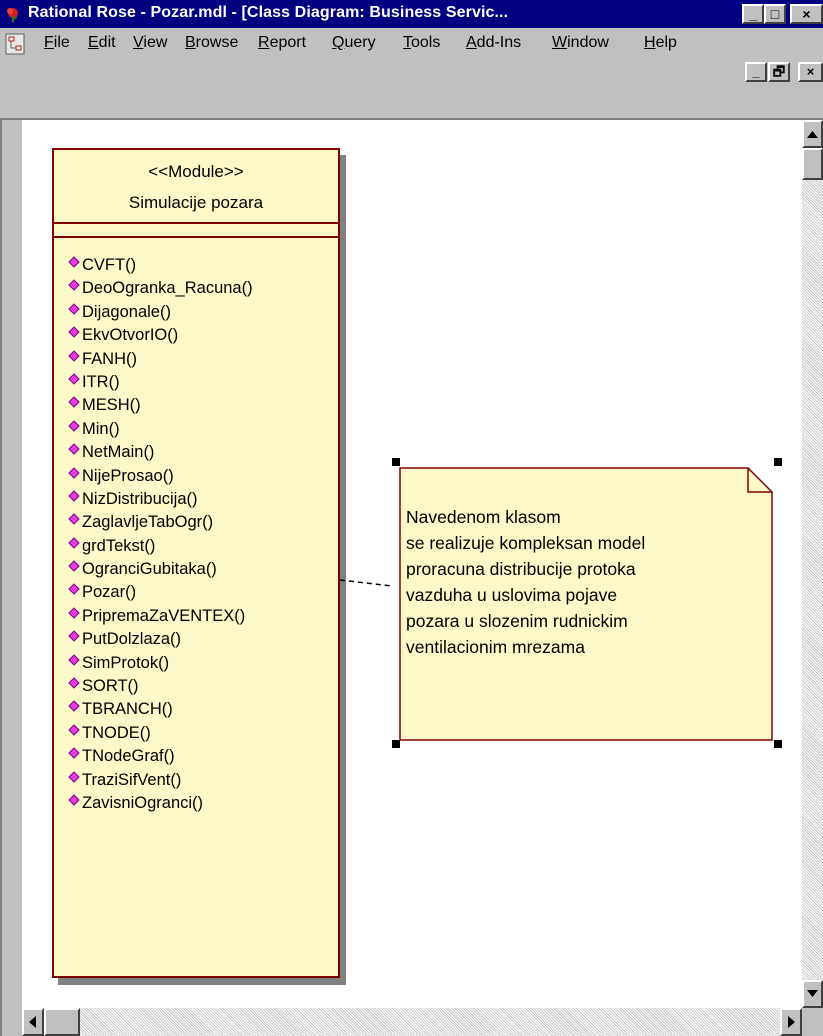 This screenshot has width=823, height=1036. What do you see at coordinates (110, 686) in the screenshot?
I see `operation-name: SORT()` at bounding box center [110, 686].